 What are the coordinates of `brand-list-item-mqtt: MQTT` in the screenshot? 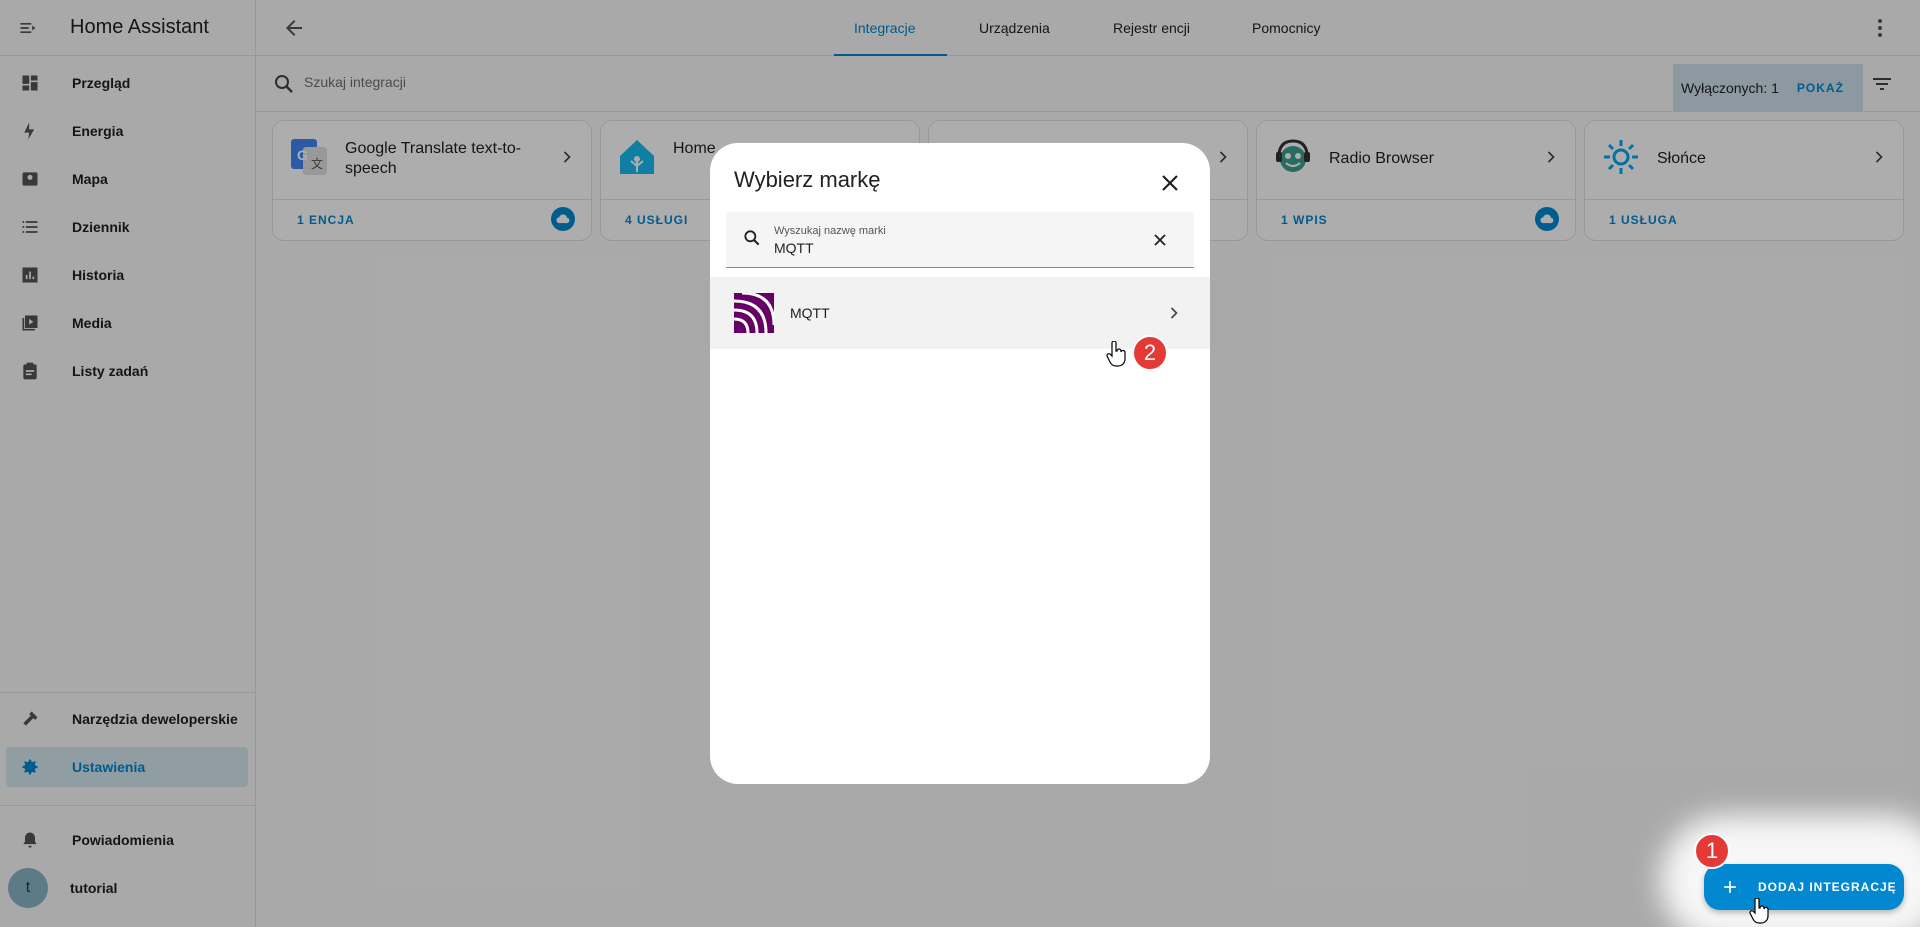 It's located at (960, 313).